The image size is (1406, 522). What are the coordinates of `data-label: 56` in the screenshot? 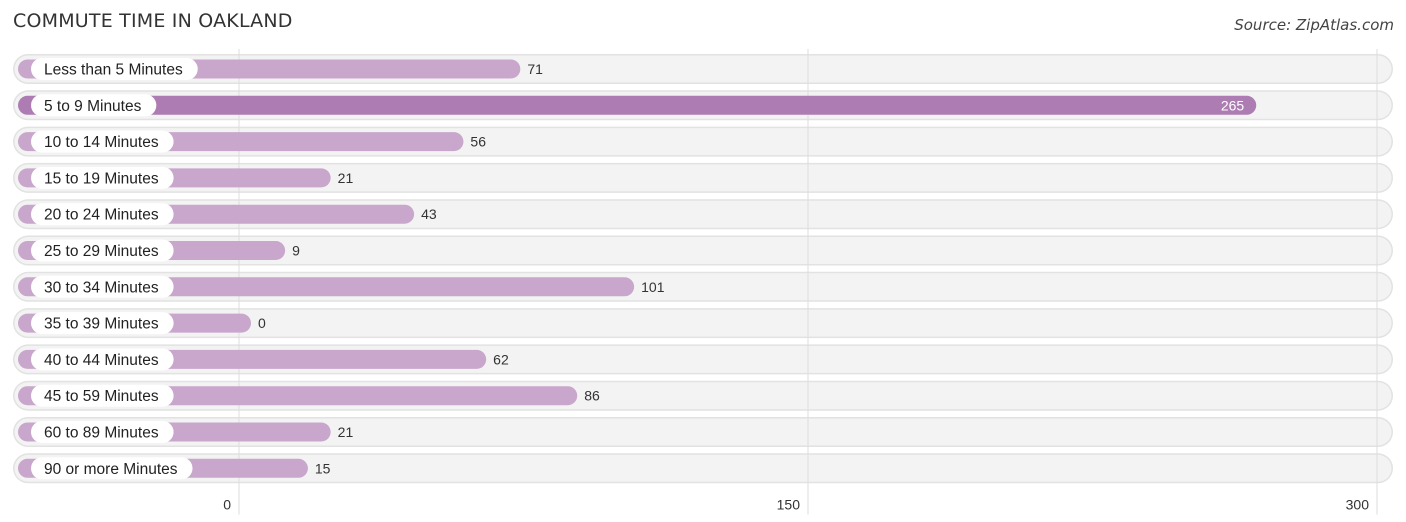 It's located at (478, 142).